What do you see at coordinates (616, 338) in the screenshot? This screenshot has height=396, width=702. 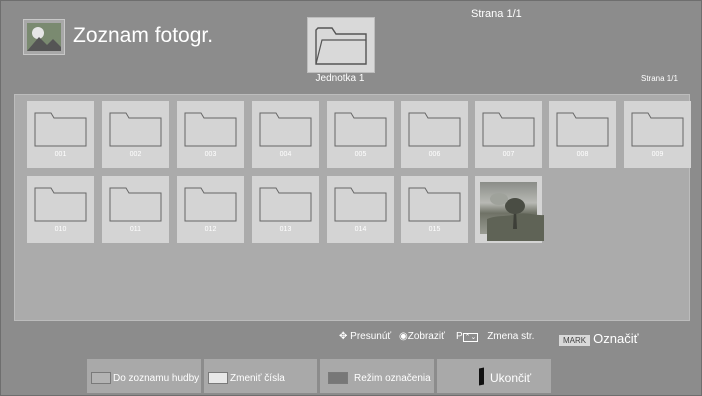 I see `hint-mark-label: Označiť` at bounding box center [616, 338].